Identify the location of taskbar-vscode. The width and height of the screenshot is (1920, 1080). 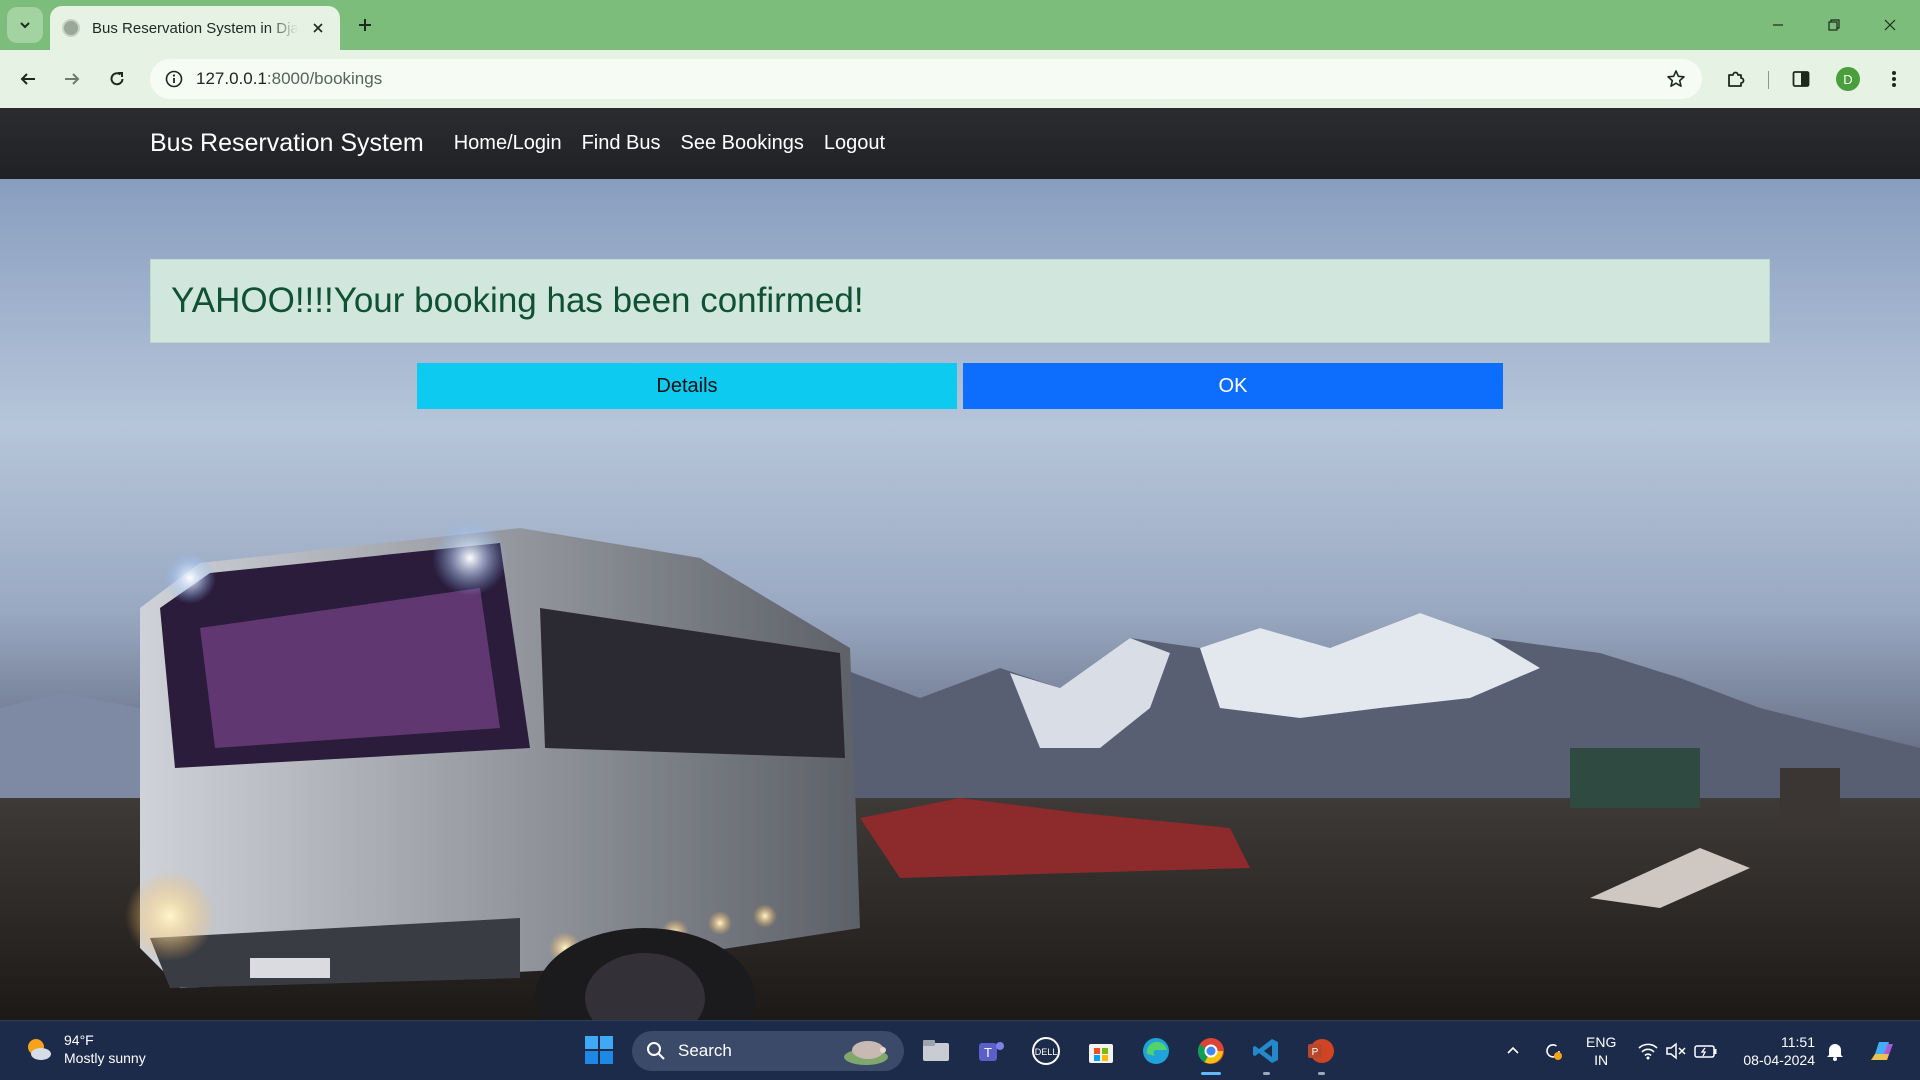
(1266, 1054).